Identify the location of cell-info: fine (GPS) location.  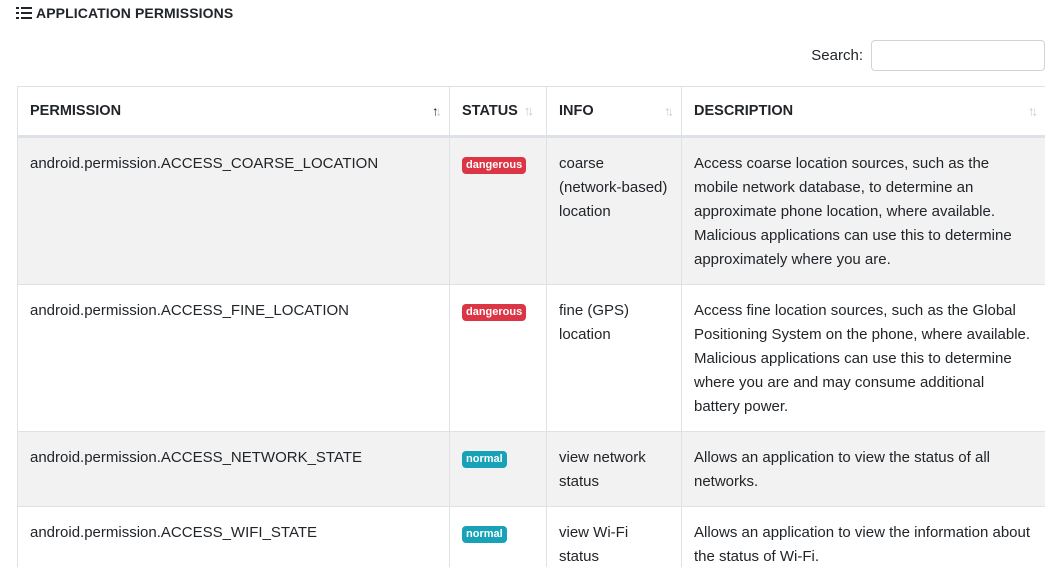
(614, 358).